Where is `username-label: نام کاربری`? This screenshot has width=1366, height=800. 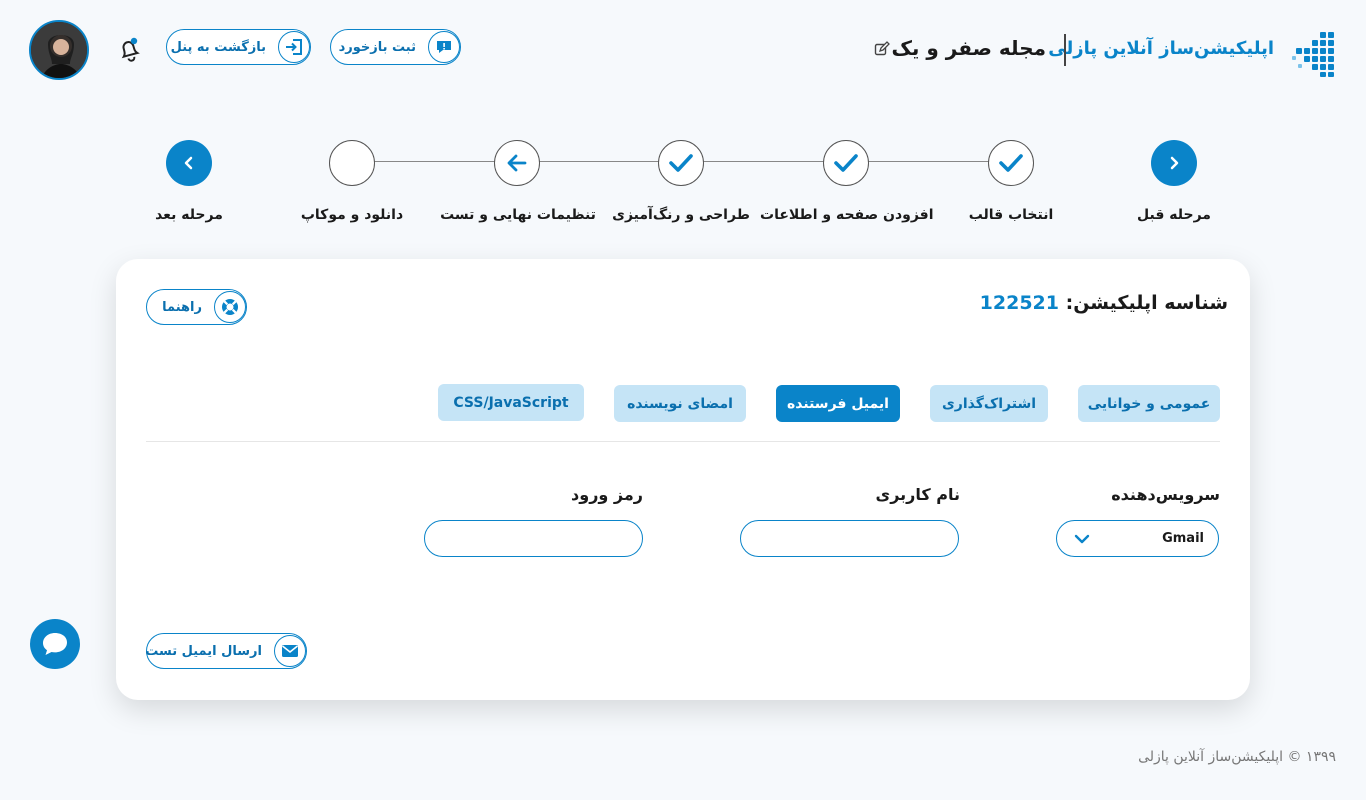
username-label: نام کاربری is located at coordinates (917, 494).